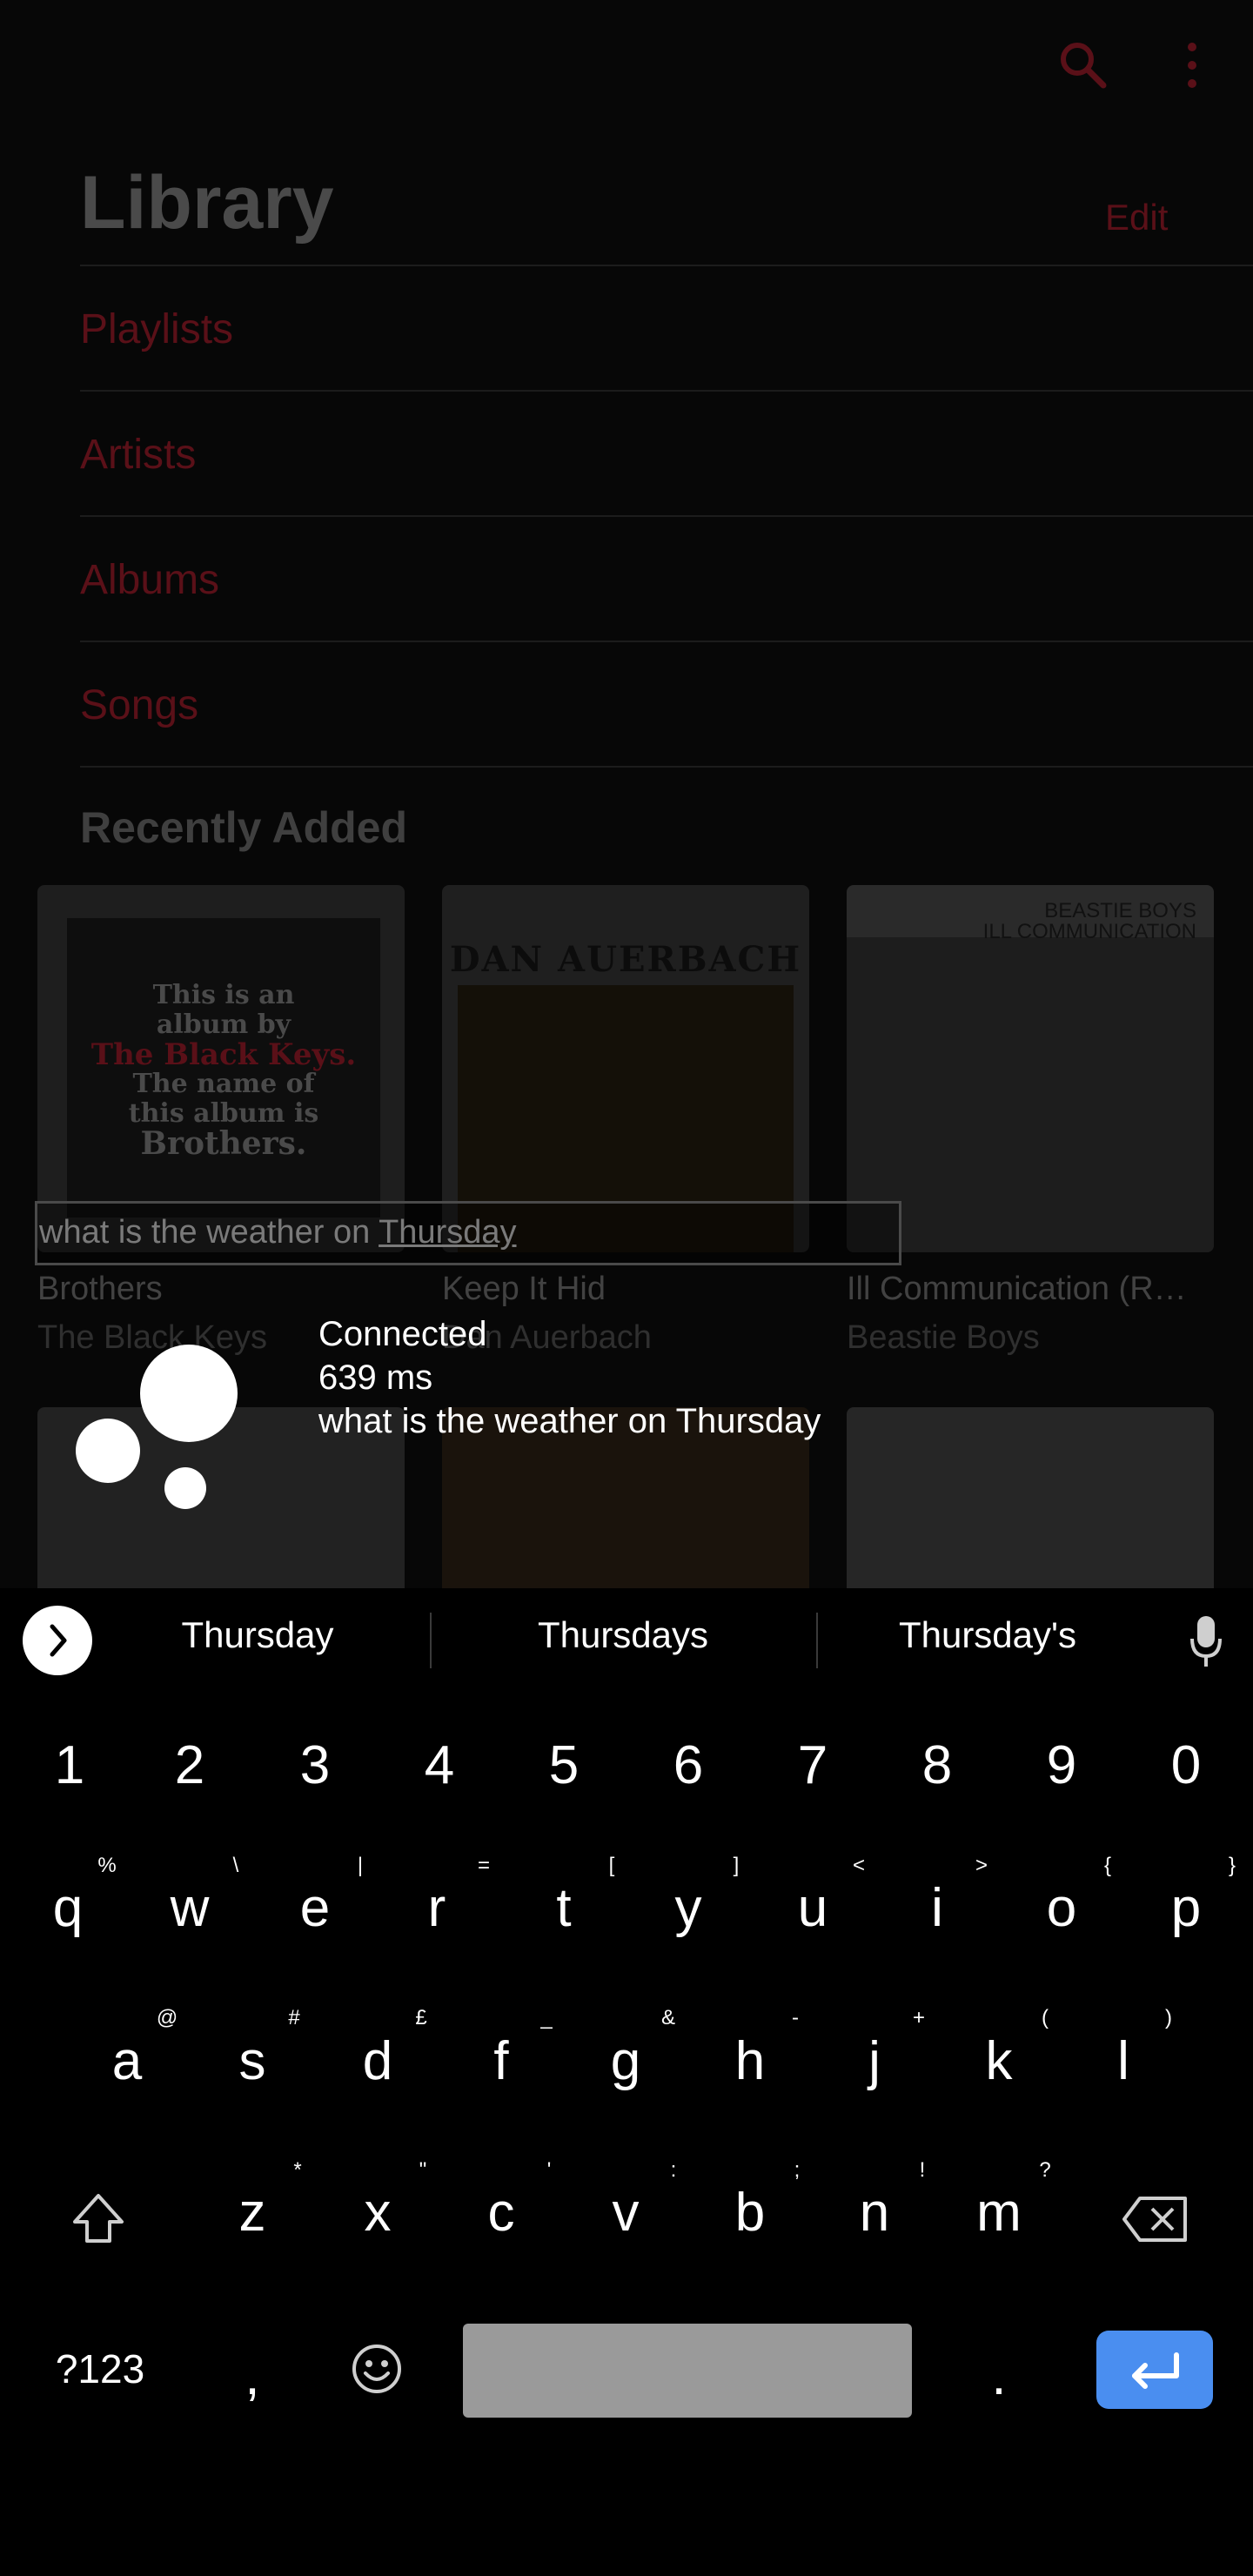 The height and width of the screenshot is (2576, 1253). What do you see at coordinates (918, 2017) in the screenshot?
I see `key-hint: +` at bounding box center [918, 2017].